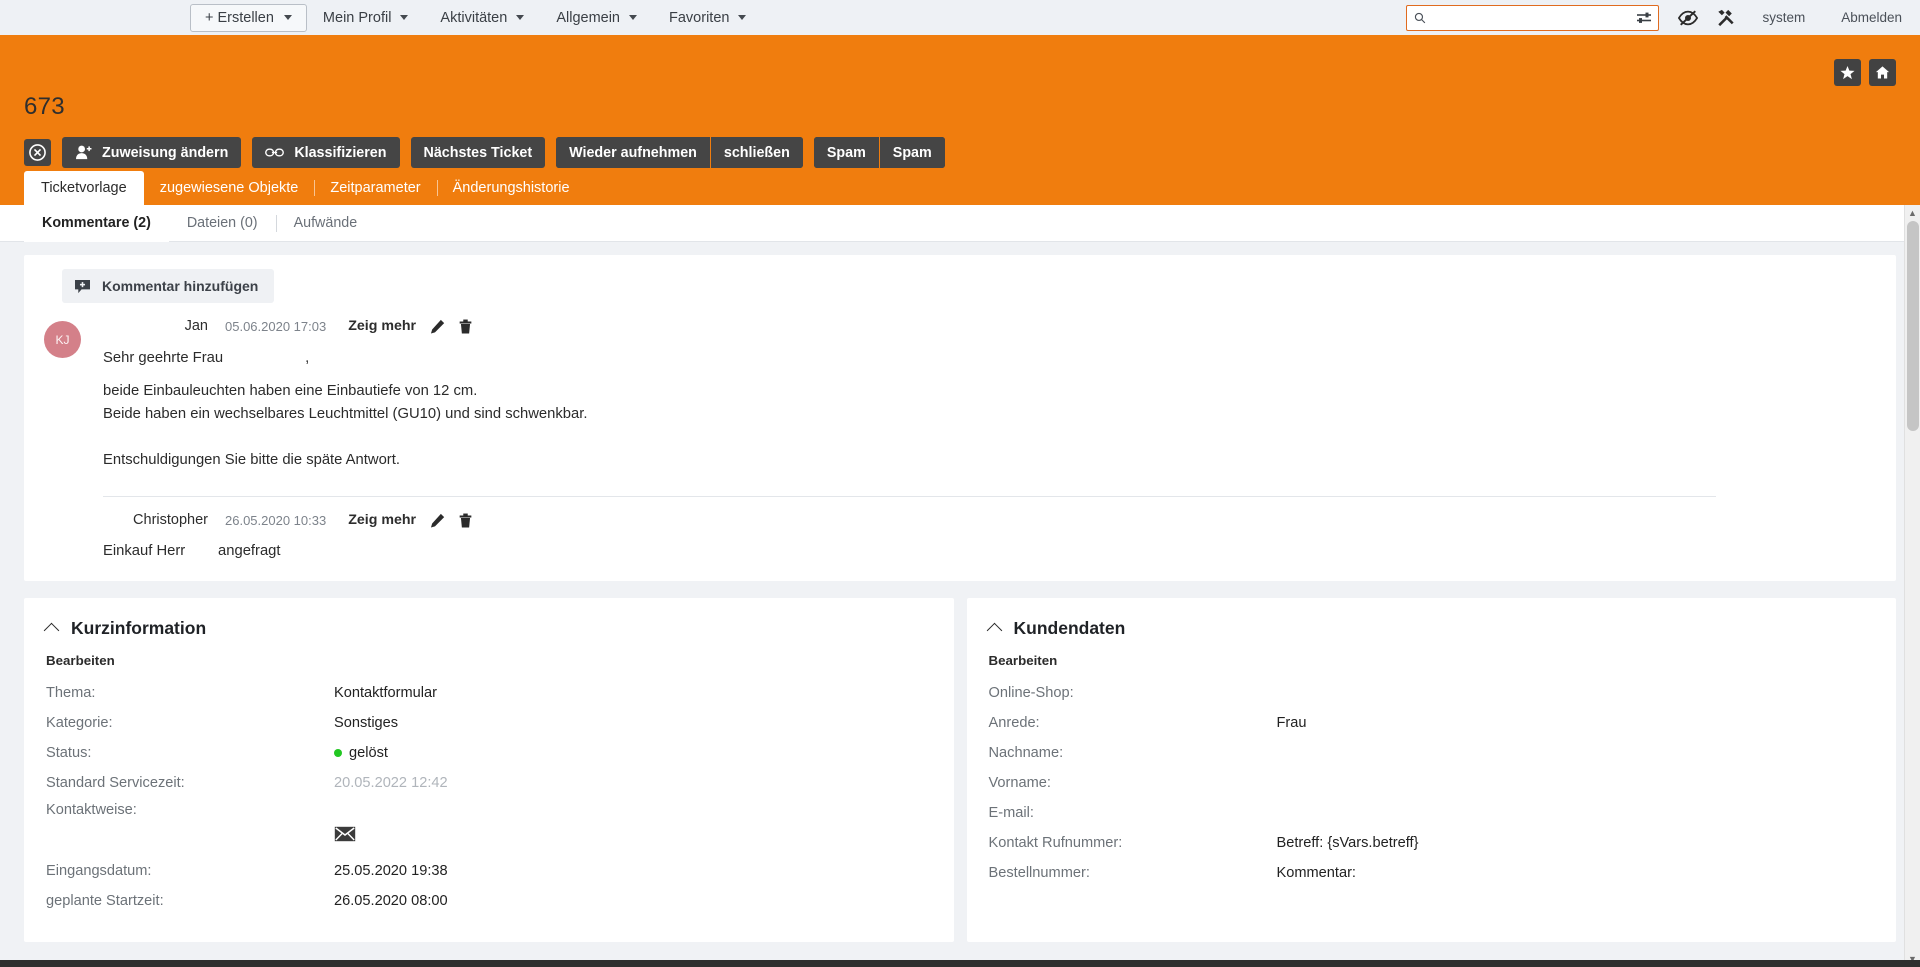 Image resolution: width=1920 pixels, height=967 pixels. Describe the element at coordinates (1011, 813) in the screenshot. I see `field-label: E-mail:` at that location.